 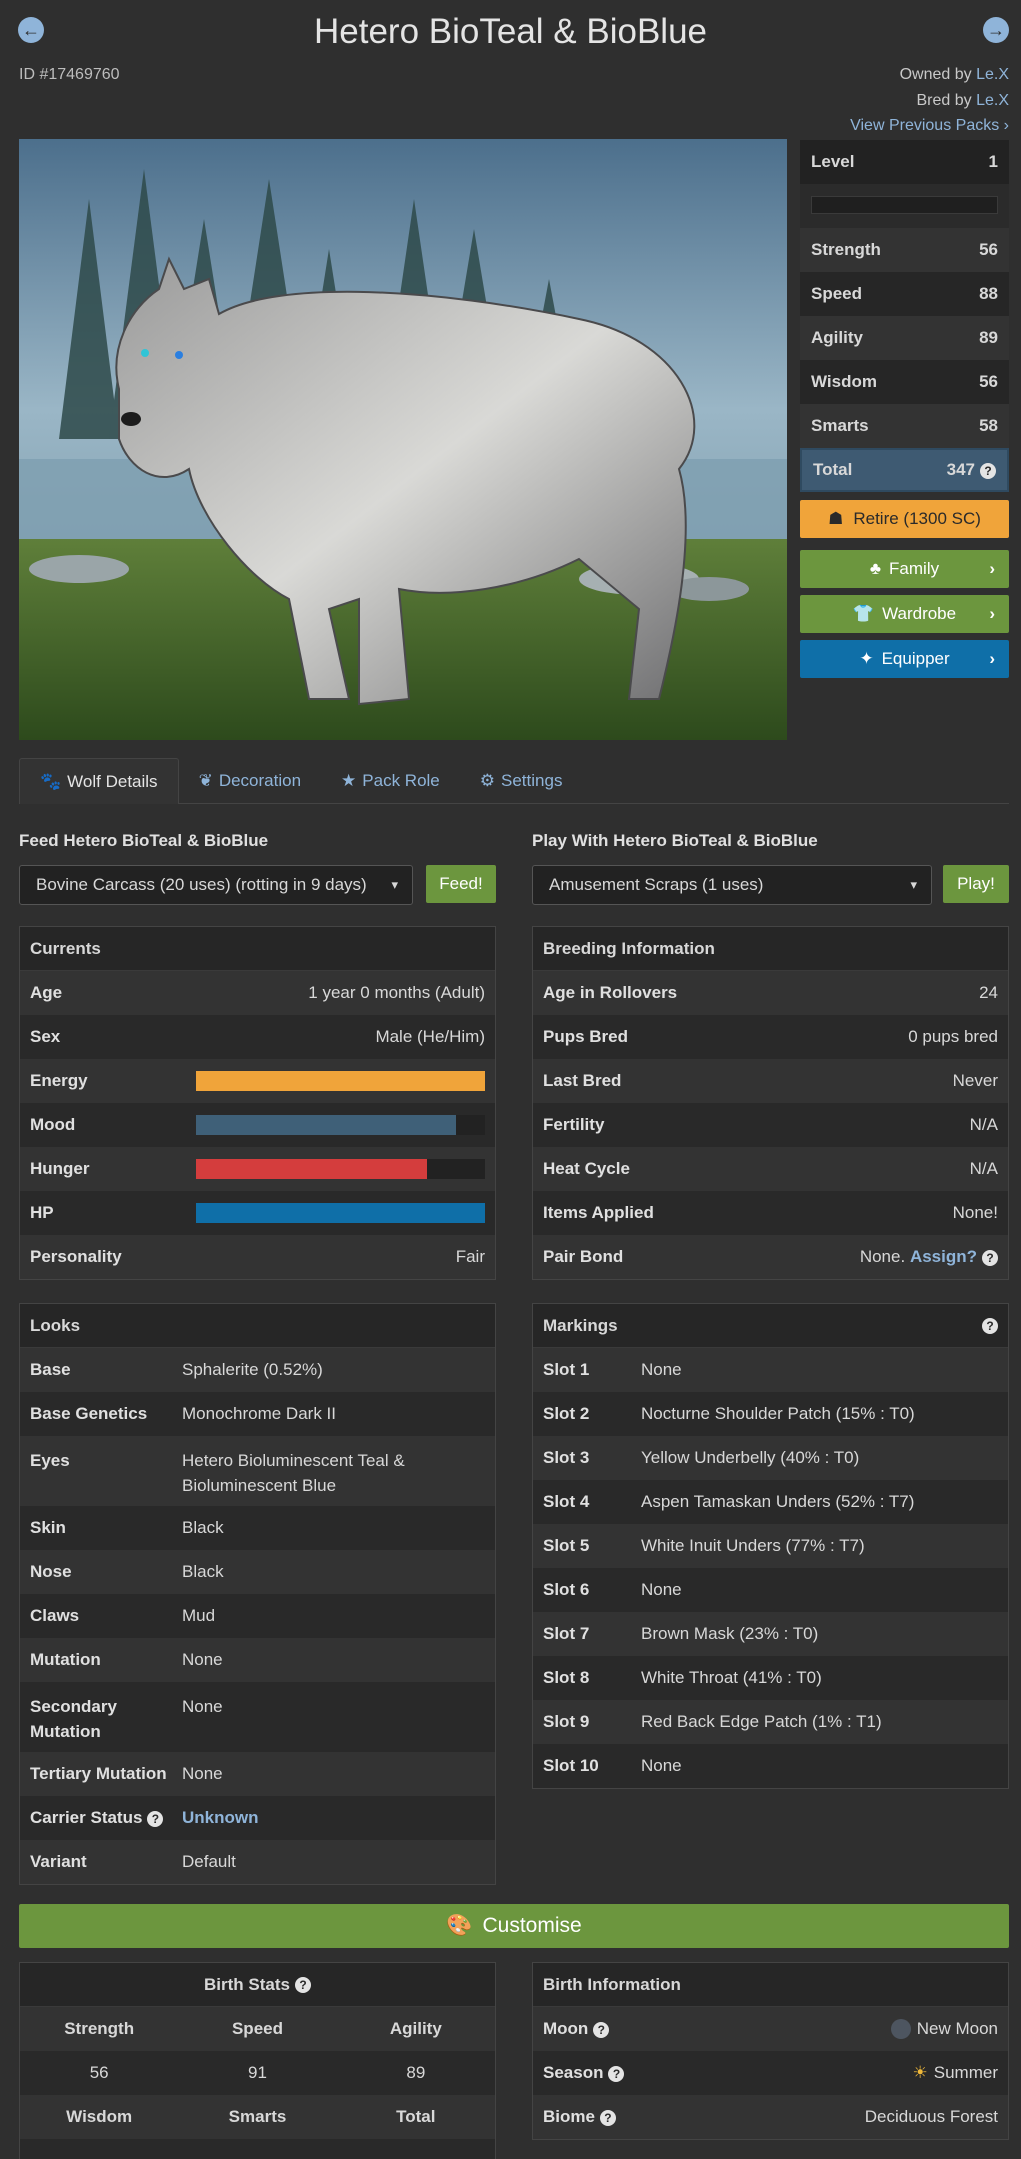 What do you see at coordinates (257, 1862) in the screenshot?
I see `row-variant: Variant Default` at bounding box center [257, 1862].